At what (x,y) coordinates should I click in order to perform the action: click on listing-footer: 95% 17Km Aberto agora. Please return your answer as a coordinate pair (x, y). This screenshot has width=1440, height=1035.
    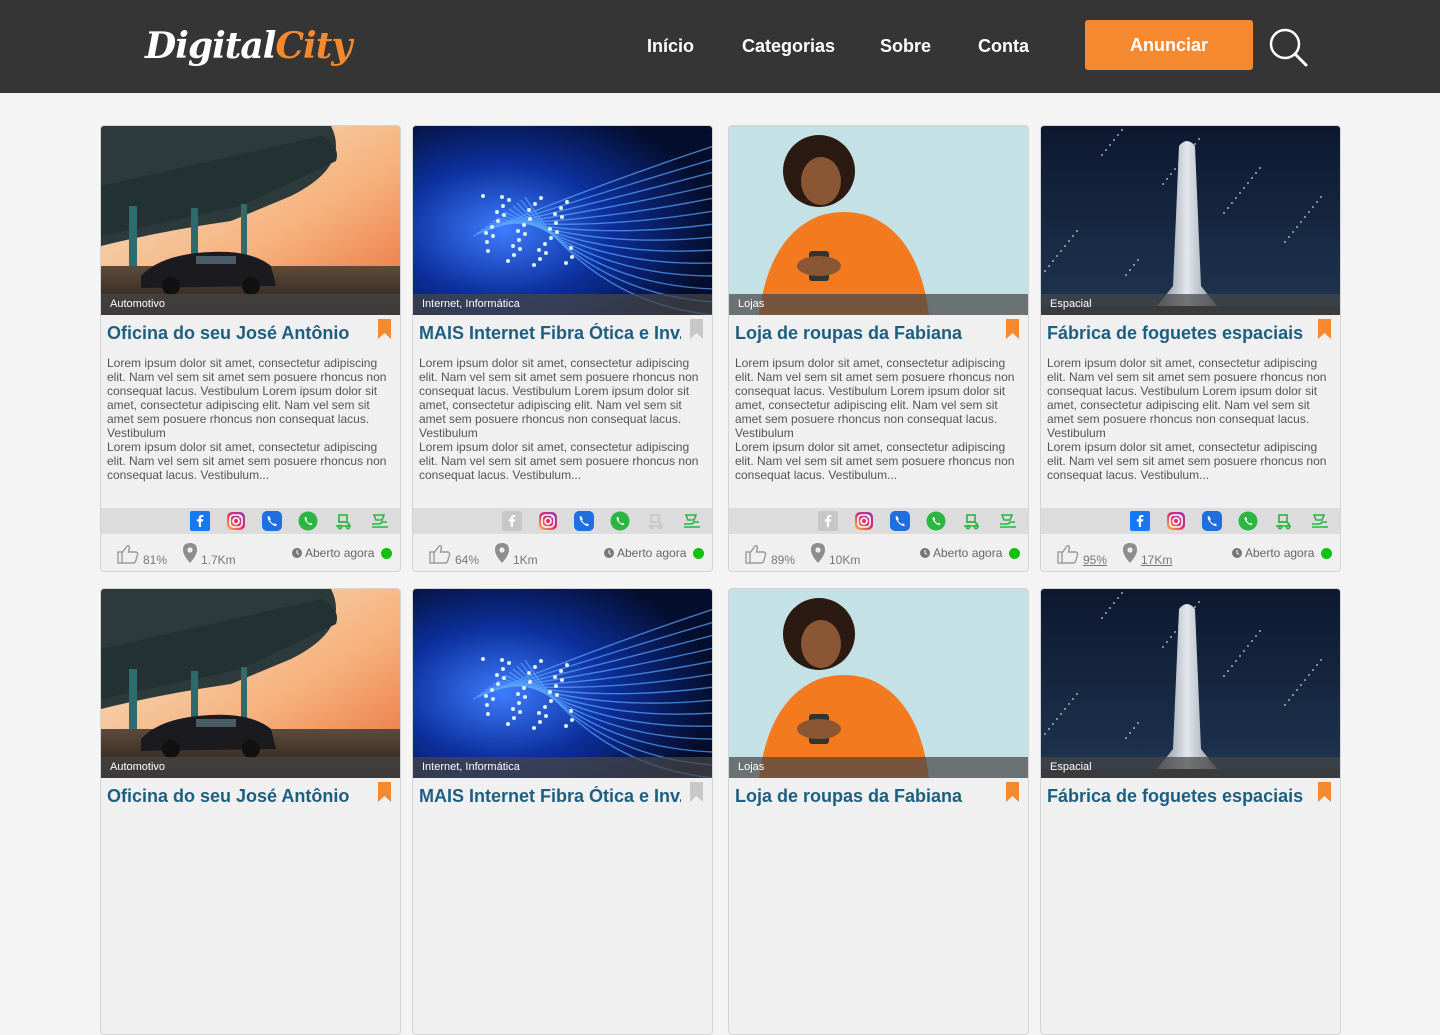
    Looking at the image, I should click on (1190, 554).